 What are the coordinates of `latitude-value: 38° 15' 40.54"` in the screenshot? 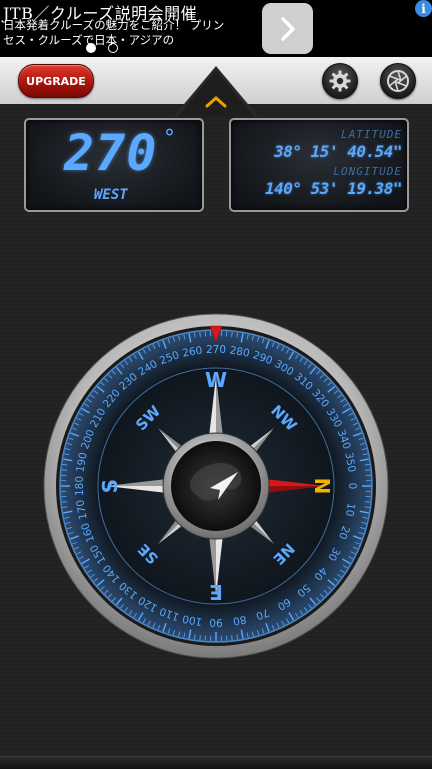 It's located at (338, 151).